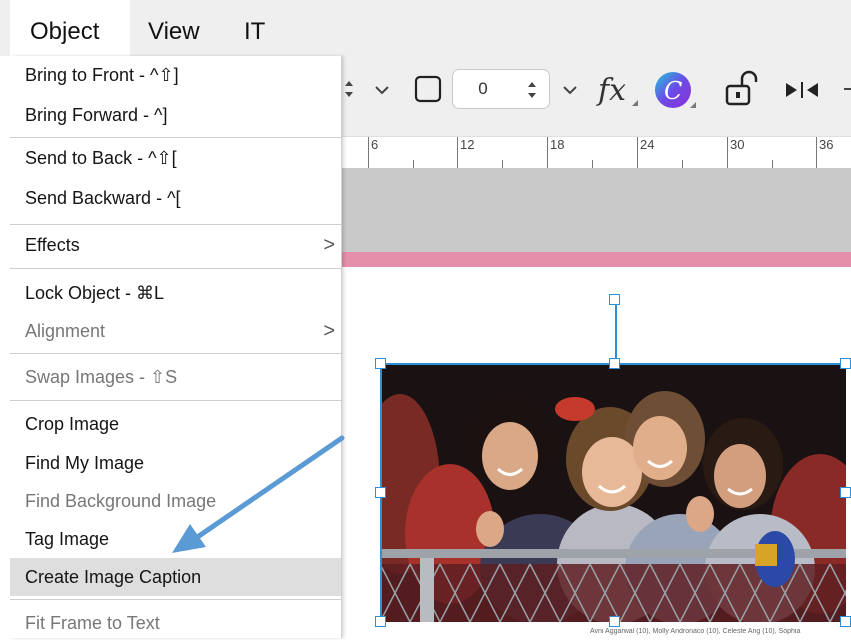 The height and width of the screenshot is (642, 851). What do you see at coordinates (258, 494) in the screenshot?
I see `annotation-arrow` at bounding box center [258, 494].